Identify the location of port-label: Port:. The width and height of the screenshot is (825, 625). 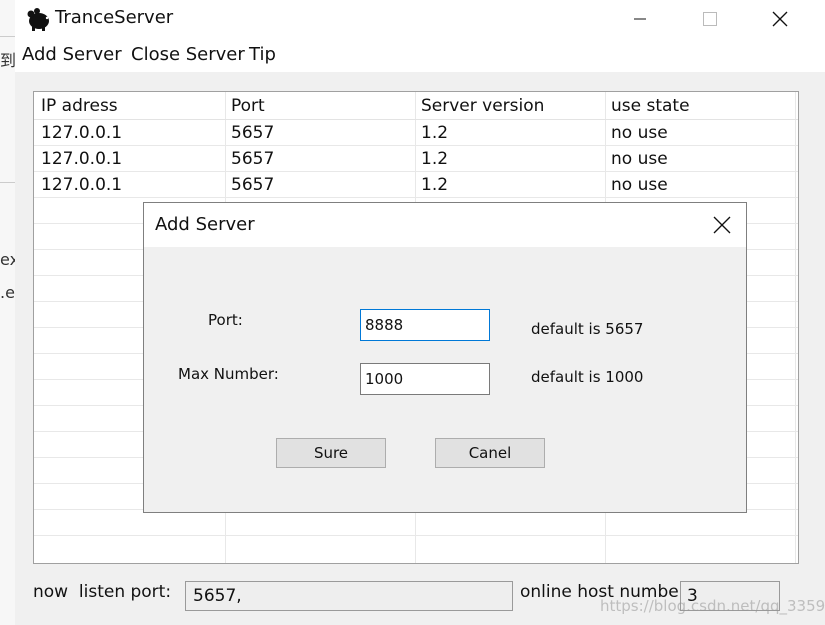
(225, 320).